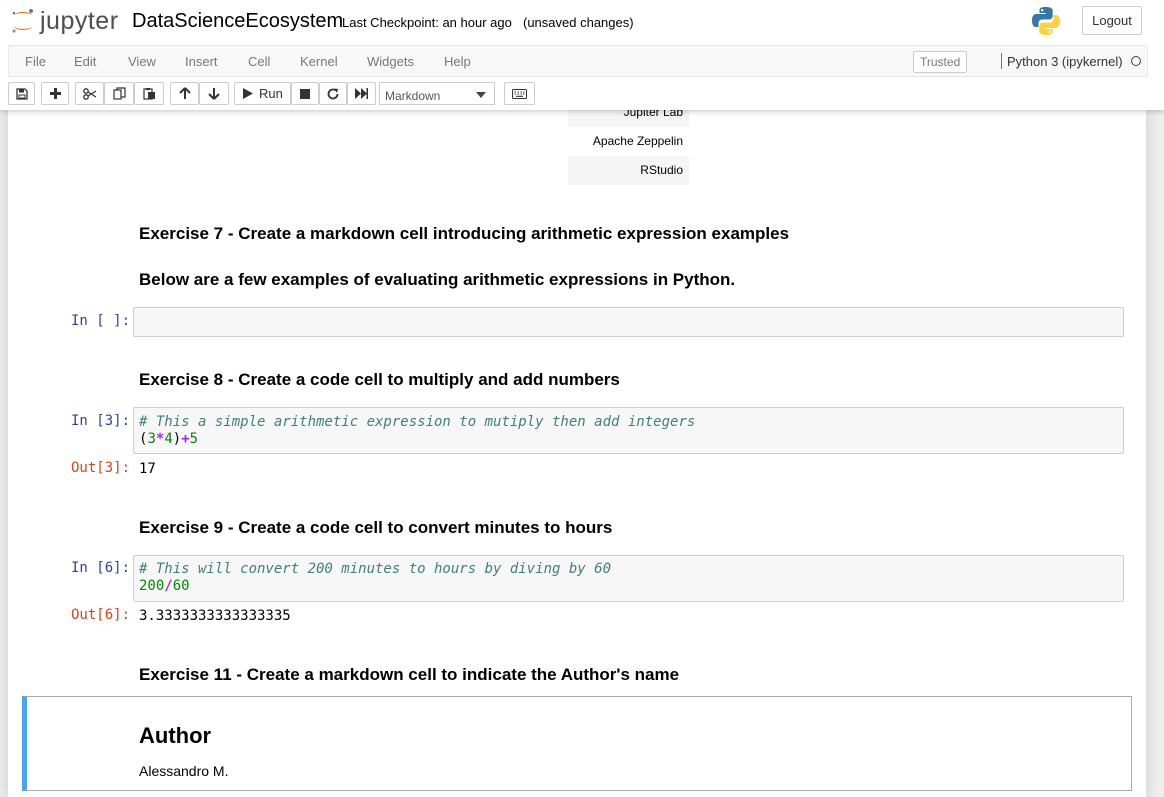 The width and height of the screenshot is (1164, 797). Describe the element at coordinates (185, 439) in the screenshot. I see `code-token: +` at that location.